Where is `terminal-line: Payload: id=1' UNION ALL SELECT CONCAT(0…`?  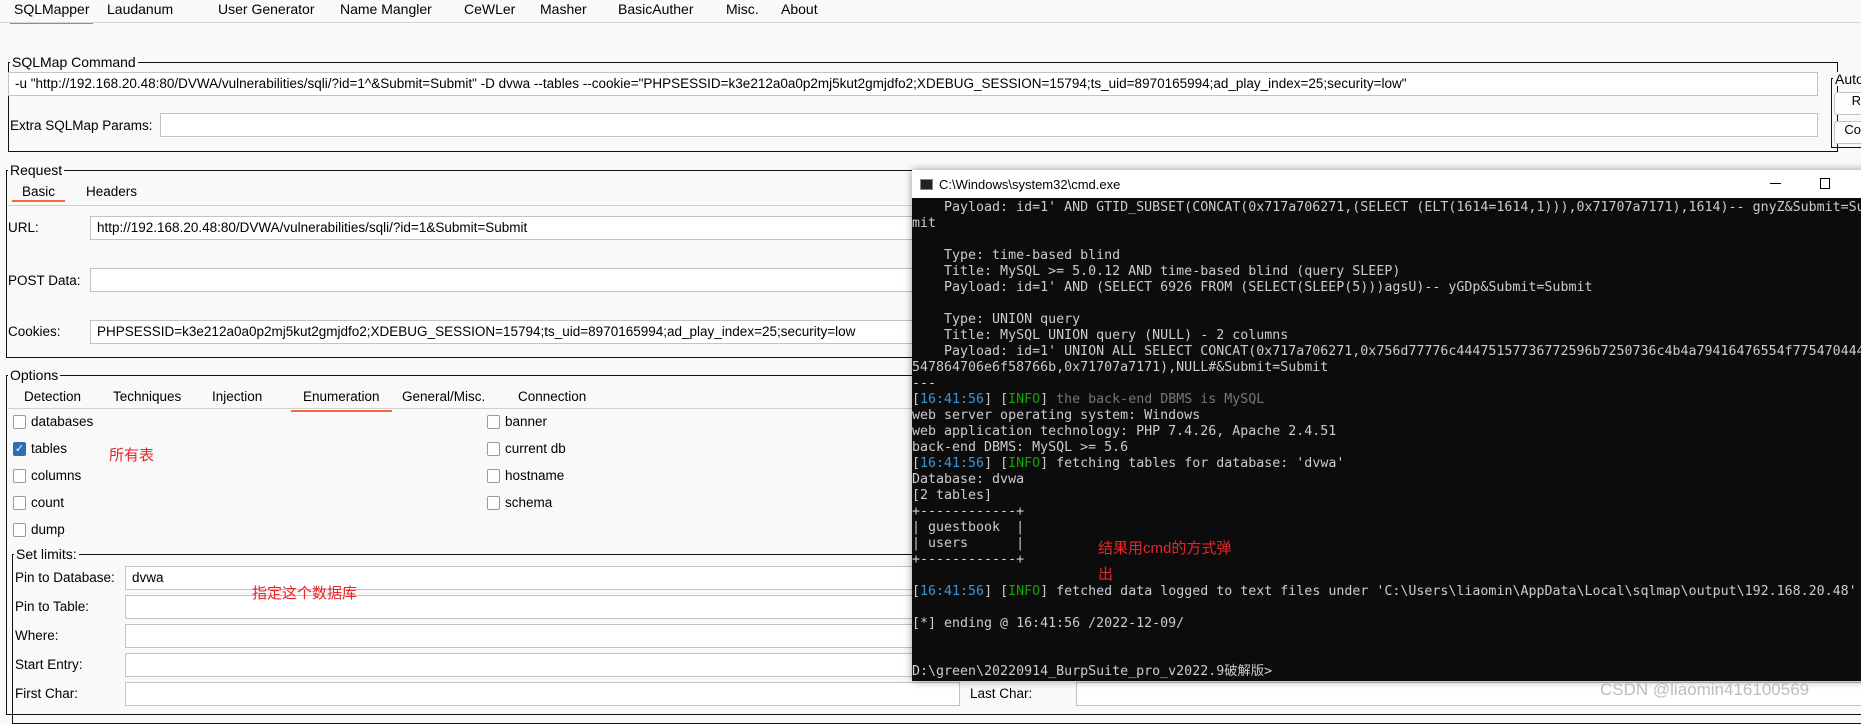 terminal-line: Payload: id=1' UNION ALL SELECT CONCAT(0… is located at coordinates (1386, 351).